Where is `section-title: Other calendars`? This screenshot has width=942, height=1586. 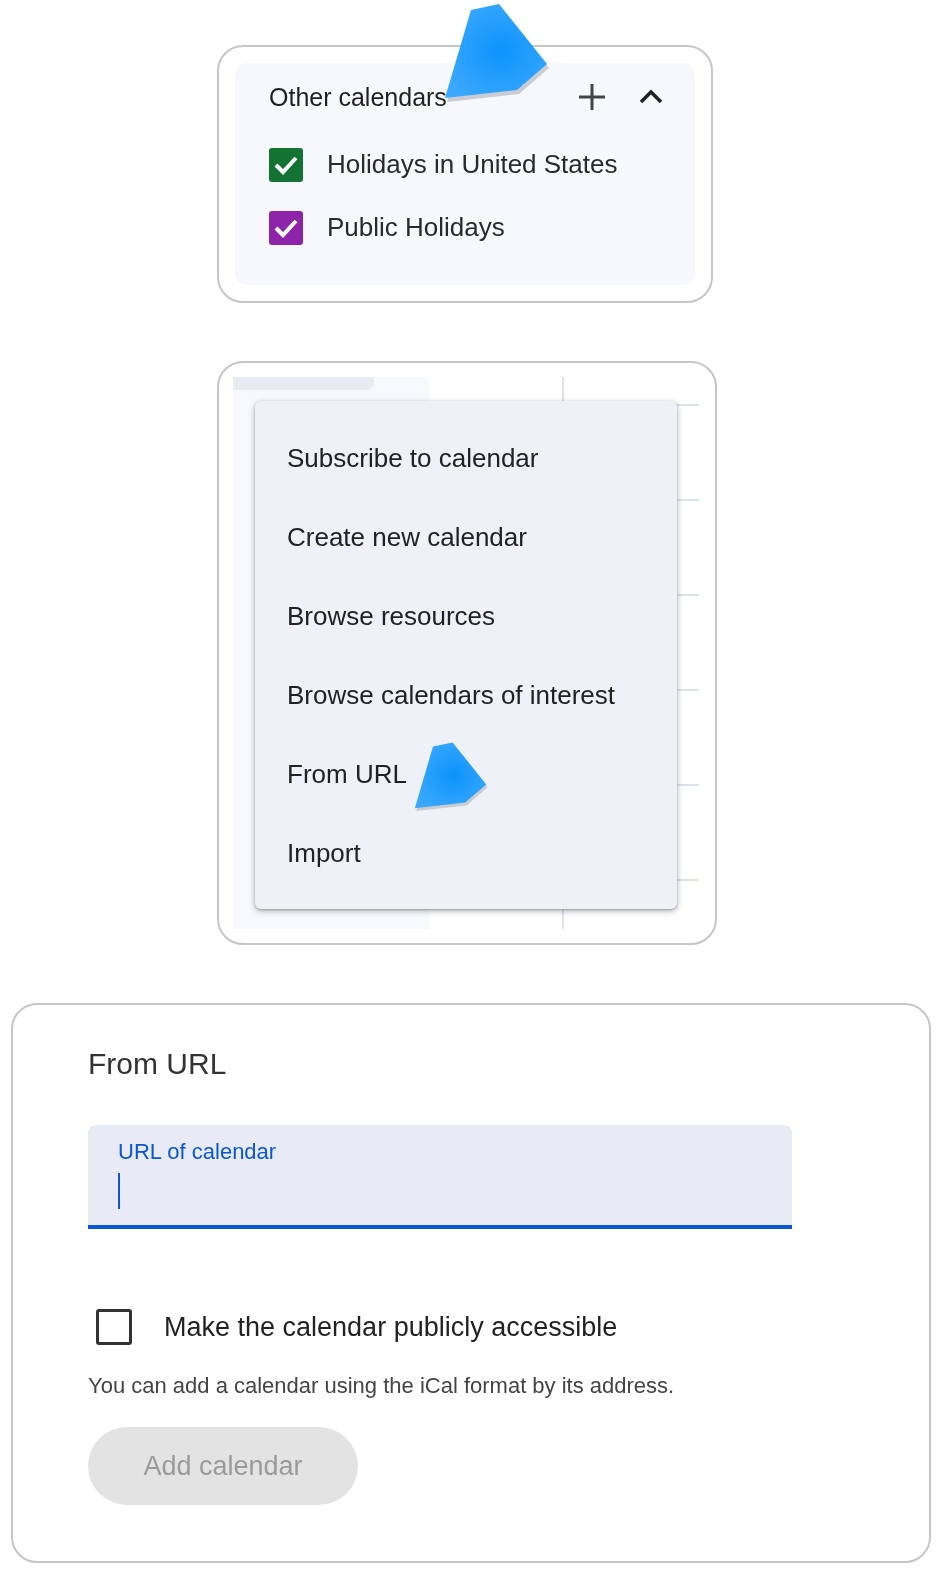 section-title: Other calendars is located at coordinates (358, 97).